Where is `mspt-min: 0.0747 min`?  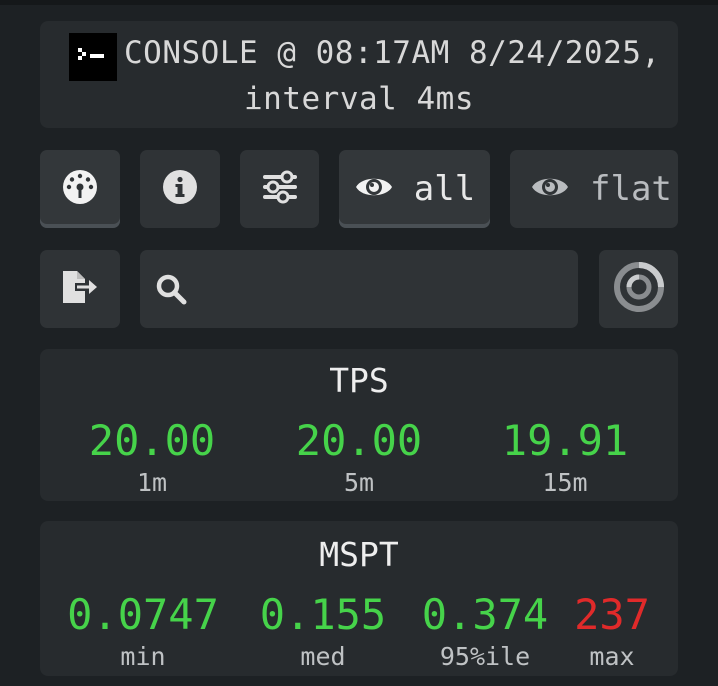
mspt-min: 0.0747 min is located at coordinates (143, 631).